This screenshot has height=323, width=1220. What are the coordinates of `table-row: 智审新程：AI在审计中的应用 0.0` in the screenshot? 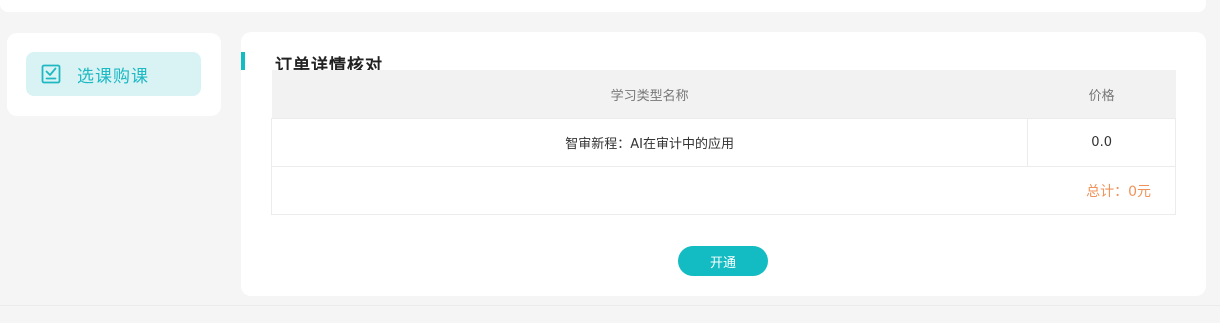 It's located at (723, 142).